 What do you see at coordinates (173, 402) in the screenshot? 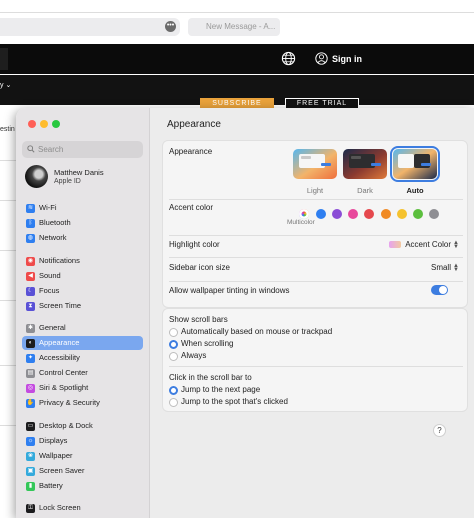
I see `jump-to-spot-radio` at bounding box center [173, 402].